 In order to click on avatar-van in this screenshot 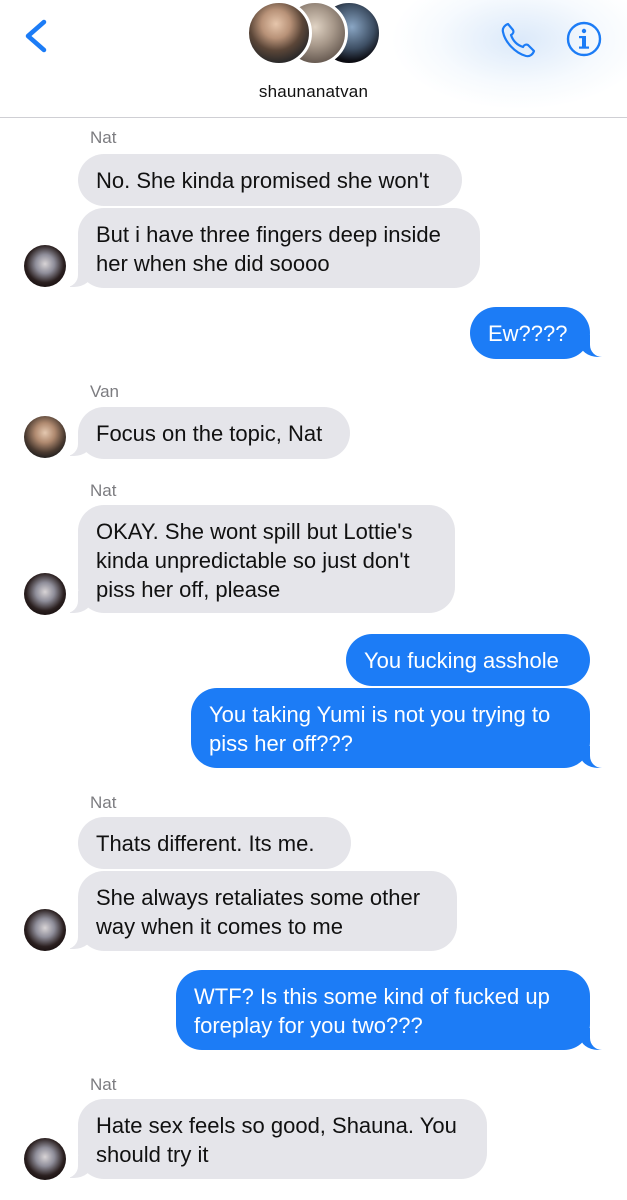, I will do `click(45, 437)`.